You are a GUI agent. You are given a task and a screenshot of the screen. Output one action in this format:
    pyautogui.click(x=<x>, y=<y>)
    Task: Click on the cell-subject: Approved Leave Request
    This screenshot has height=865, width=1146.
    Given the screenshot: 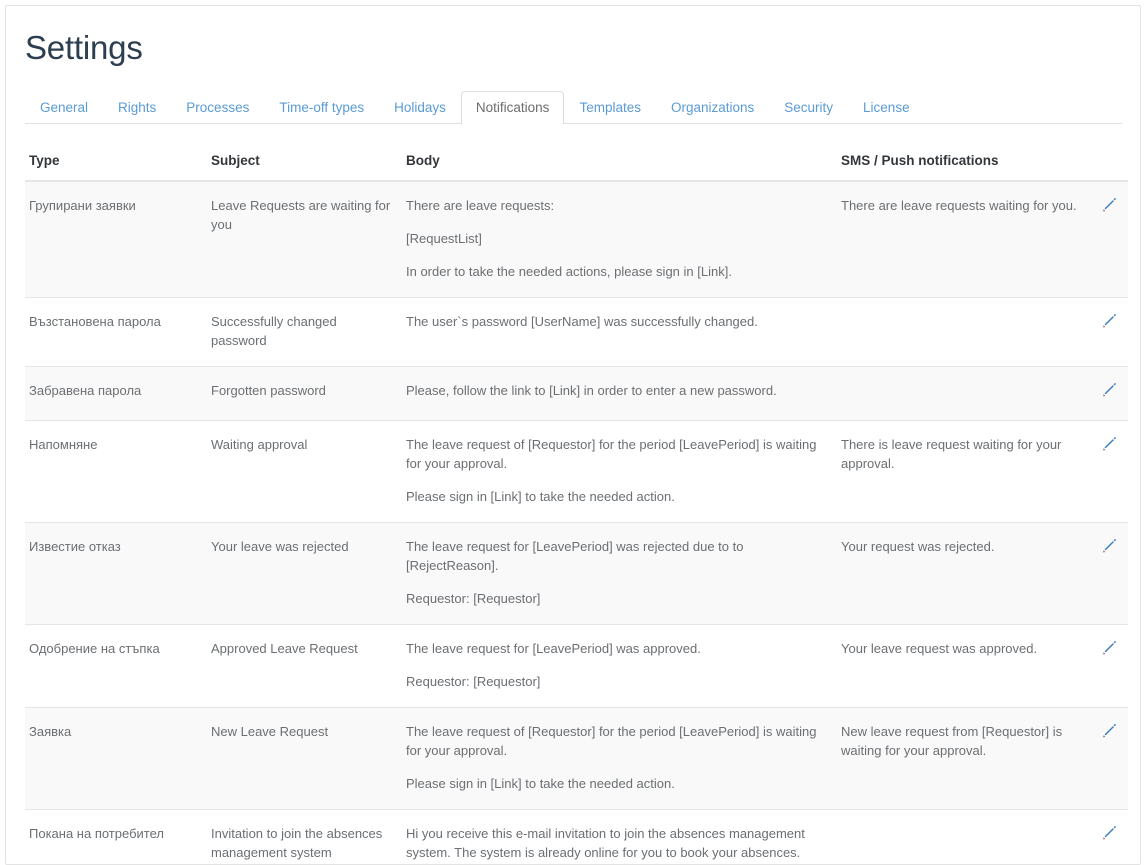 What is the action you would take?
    pyautogui.click(x=304, y=666)
    